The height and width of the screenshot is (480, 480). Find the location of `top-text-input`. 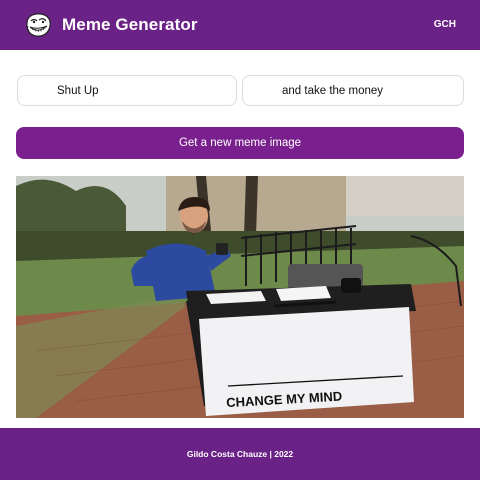

top-text-input is located at coordinates (127, 90).